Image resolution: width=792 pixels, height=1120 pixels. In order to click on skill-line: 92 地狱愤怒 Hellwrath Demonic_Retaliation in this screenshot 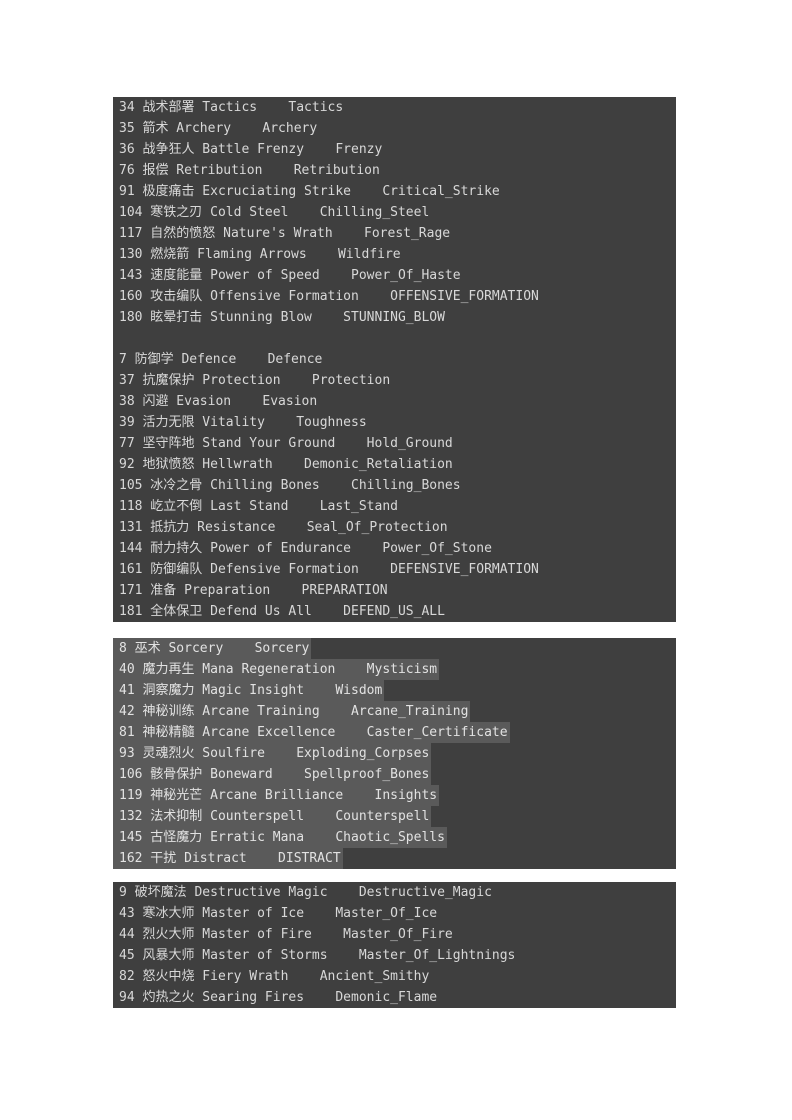, I will do `click(394, 464)`.